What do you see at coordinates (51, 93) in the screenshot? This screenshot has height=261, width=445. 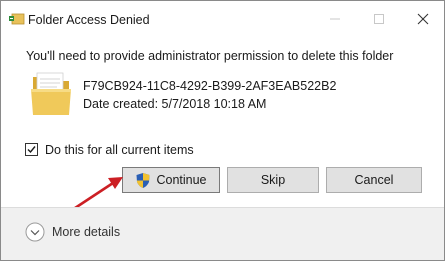 I see `folder-icon` at bounding box center [51, 93].